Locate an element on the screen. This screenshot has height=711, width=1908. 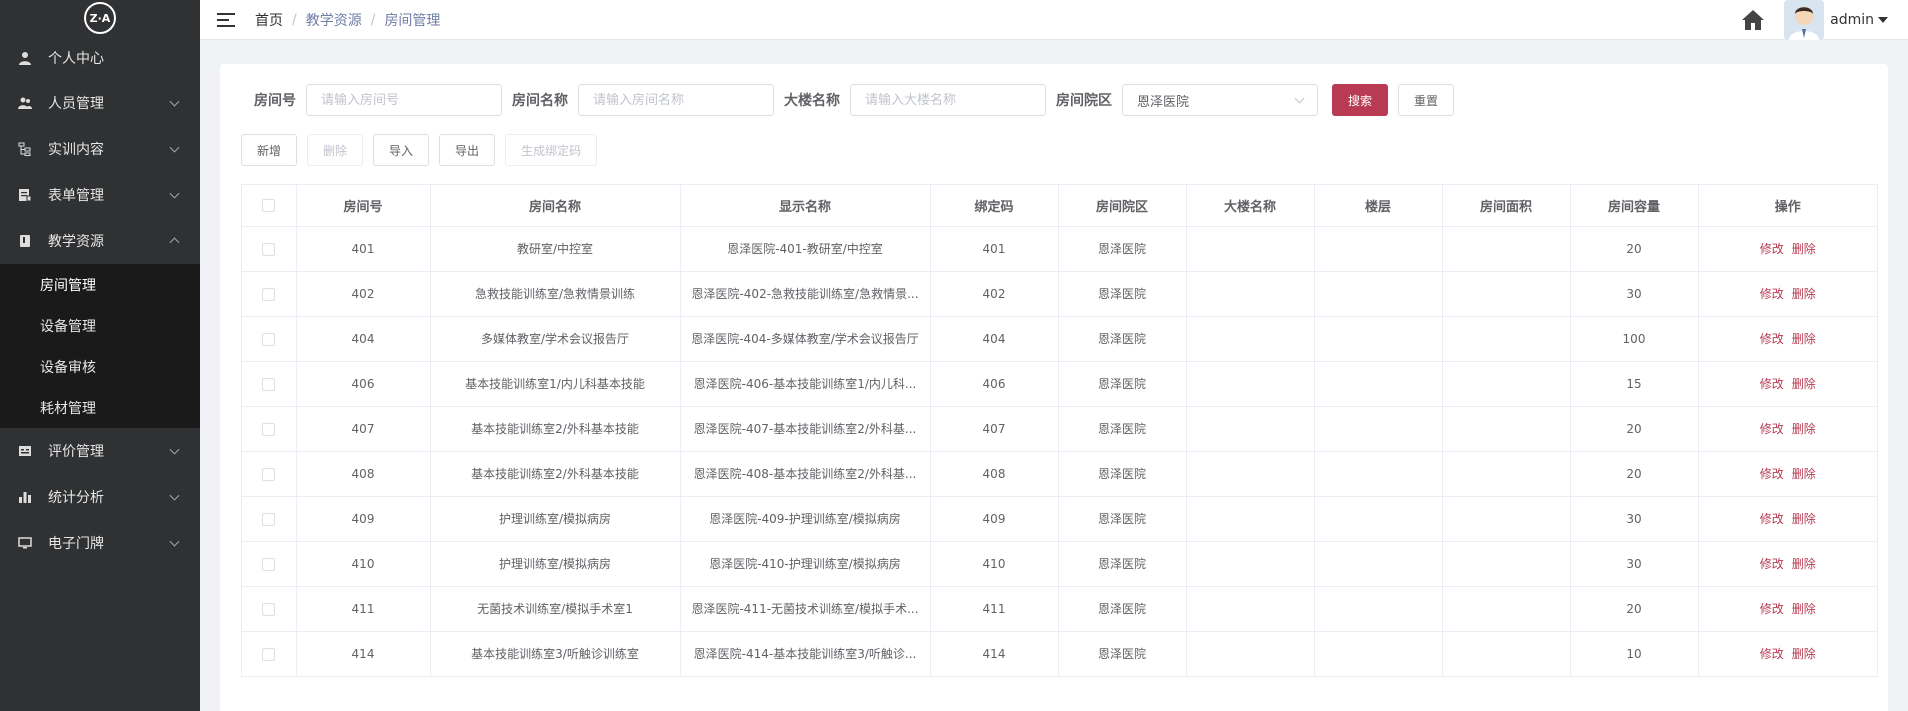
search-button: 搜索 is located at coordinates (1360, 100).